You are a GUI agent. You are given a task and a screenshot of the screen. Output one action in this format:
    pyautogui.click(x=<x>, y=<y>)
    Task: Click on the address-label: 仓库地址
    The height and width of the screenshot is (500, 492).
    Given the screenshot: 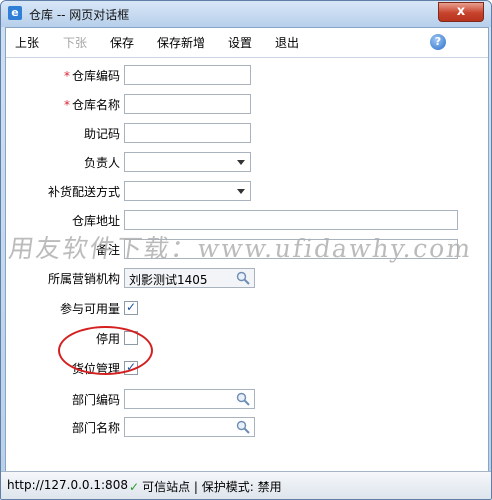 What is the action you would take?
    pyautogui.click(x=95, y=221)
    